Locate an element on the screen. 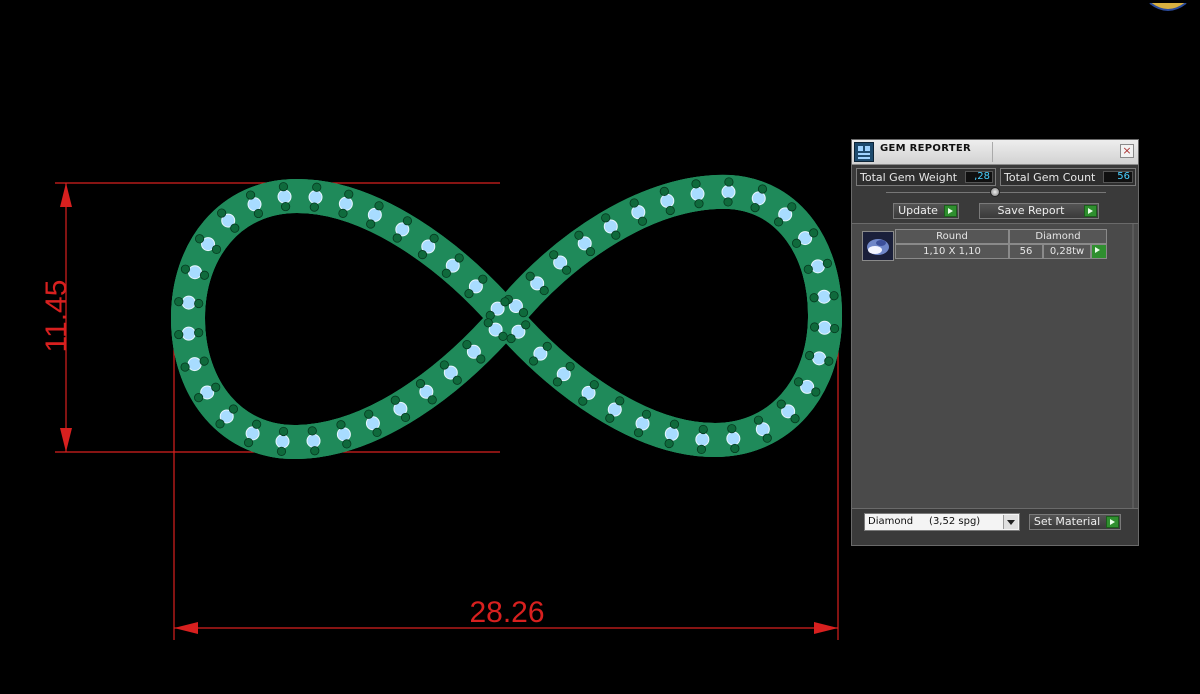 The height and width of the screenshot is (694, 1200). material-select: Diamond (3,52 spg) is located at coordinates (942, 522).